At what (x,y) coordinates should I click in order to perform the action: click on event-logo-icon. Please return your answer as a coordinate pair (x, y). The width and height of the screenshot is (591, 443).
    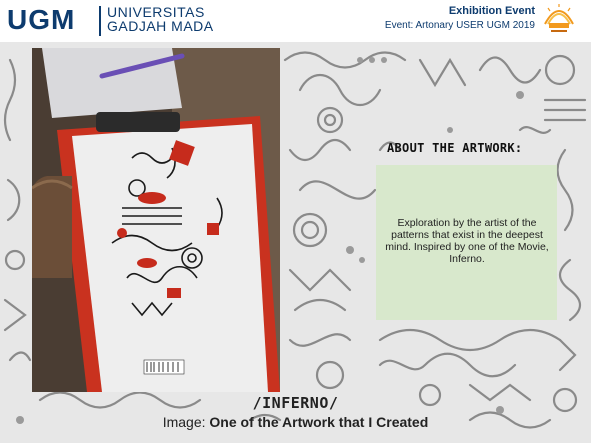
    Looking at the image, I should click on (559, 18).